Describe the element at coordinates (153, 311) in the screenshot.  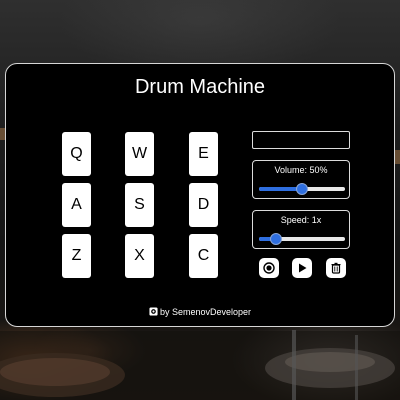
I see `github-icon` at that location.